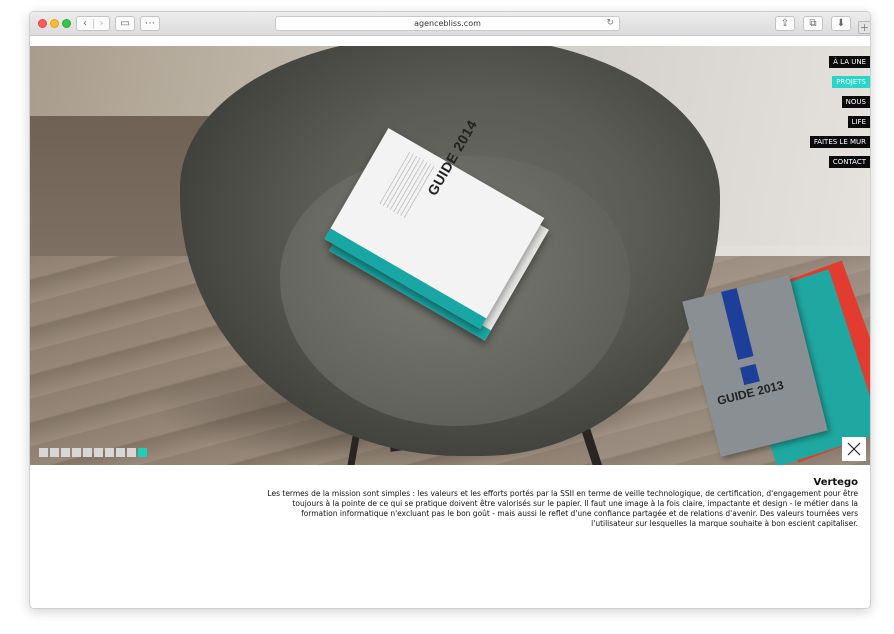 The width and height of the screenshot is (894, 634). I want to click on back-button: ‹, so click(85, 23).